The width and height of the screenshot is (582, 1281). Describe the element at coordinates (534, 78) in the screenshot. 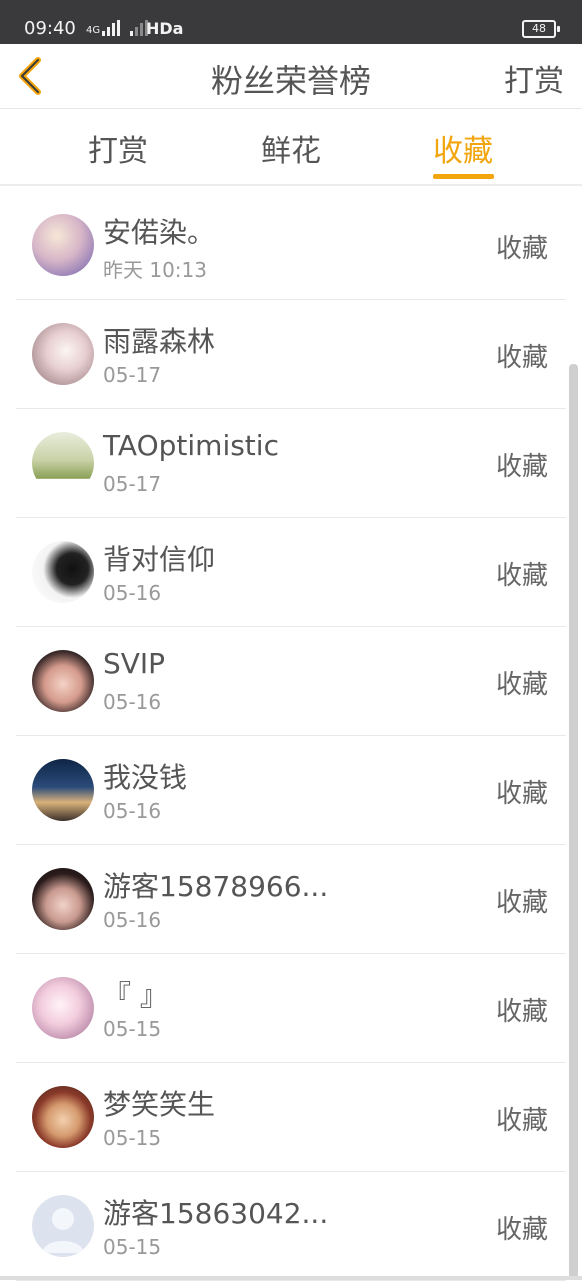

I see `reward-button: 打赏` at that location.